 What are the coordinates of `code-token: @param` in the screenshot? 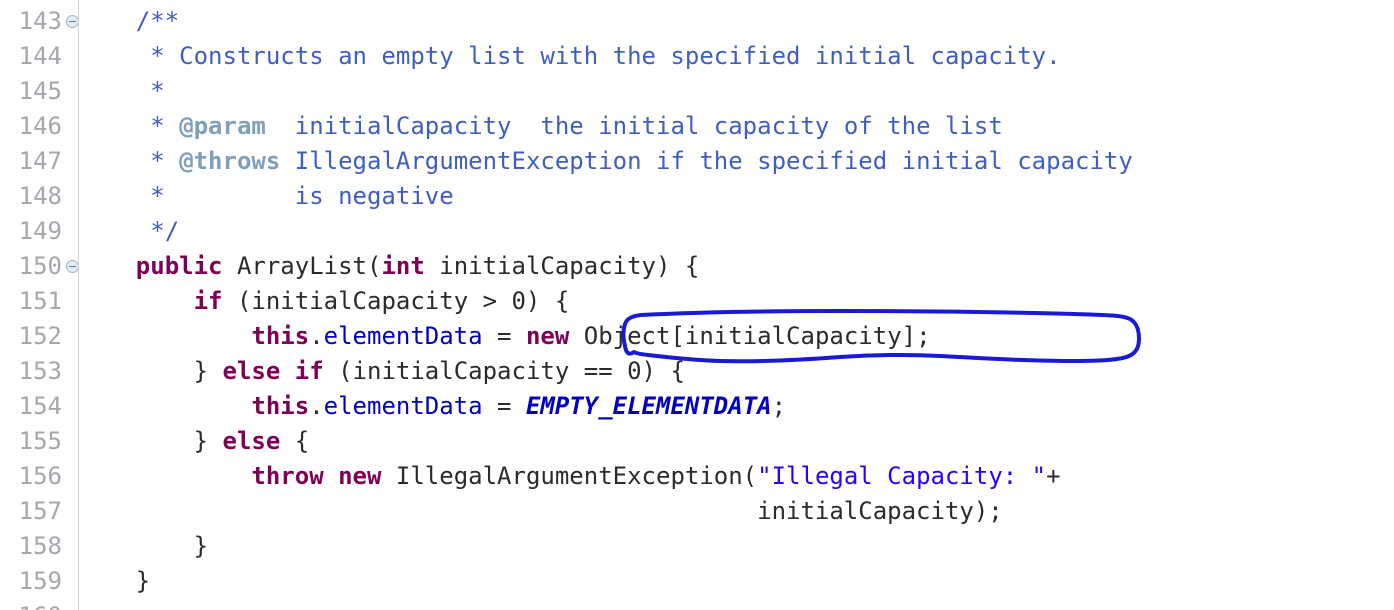 It's located at (222, 126).